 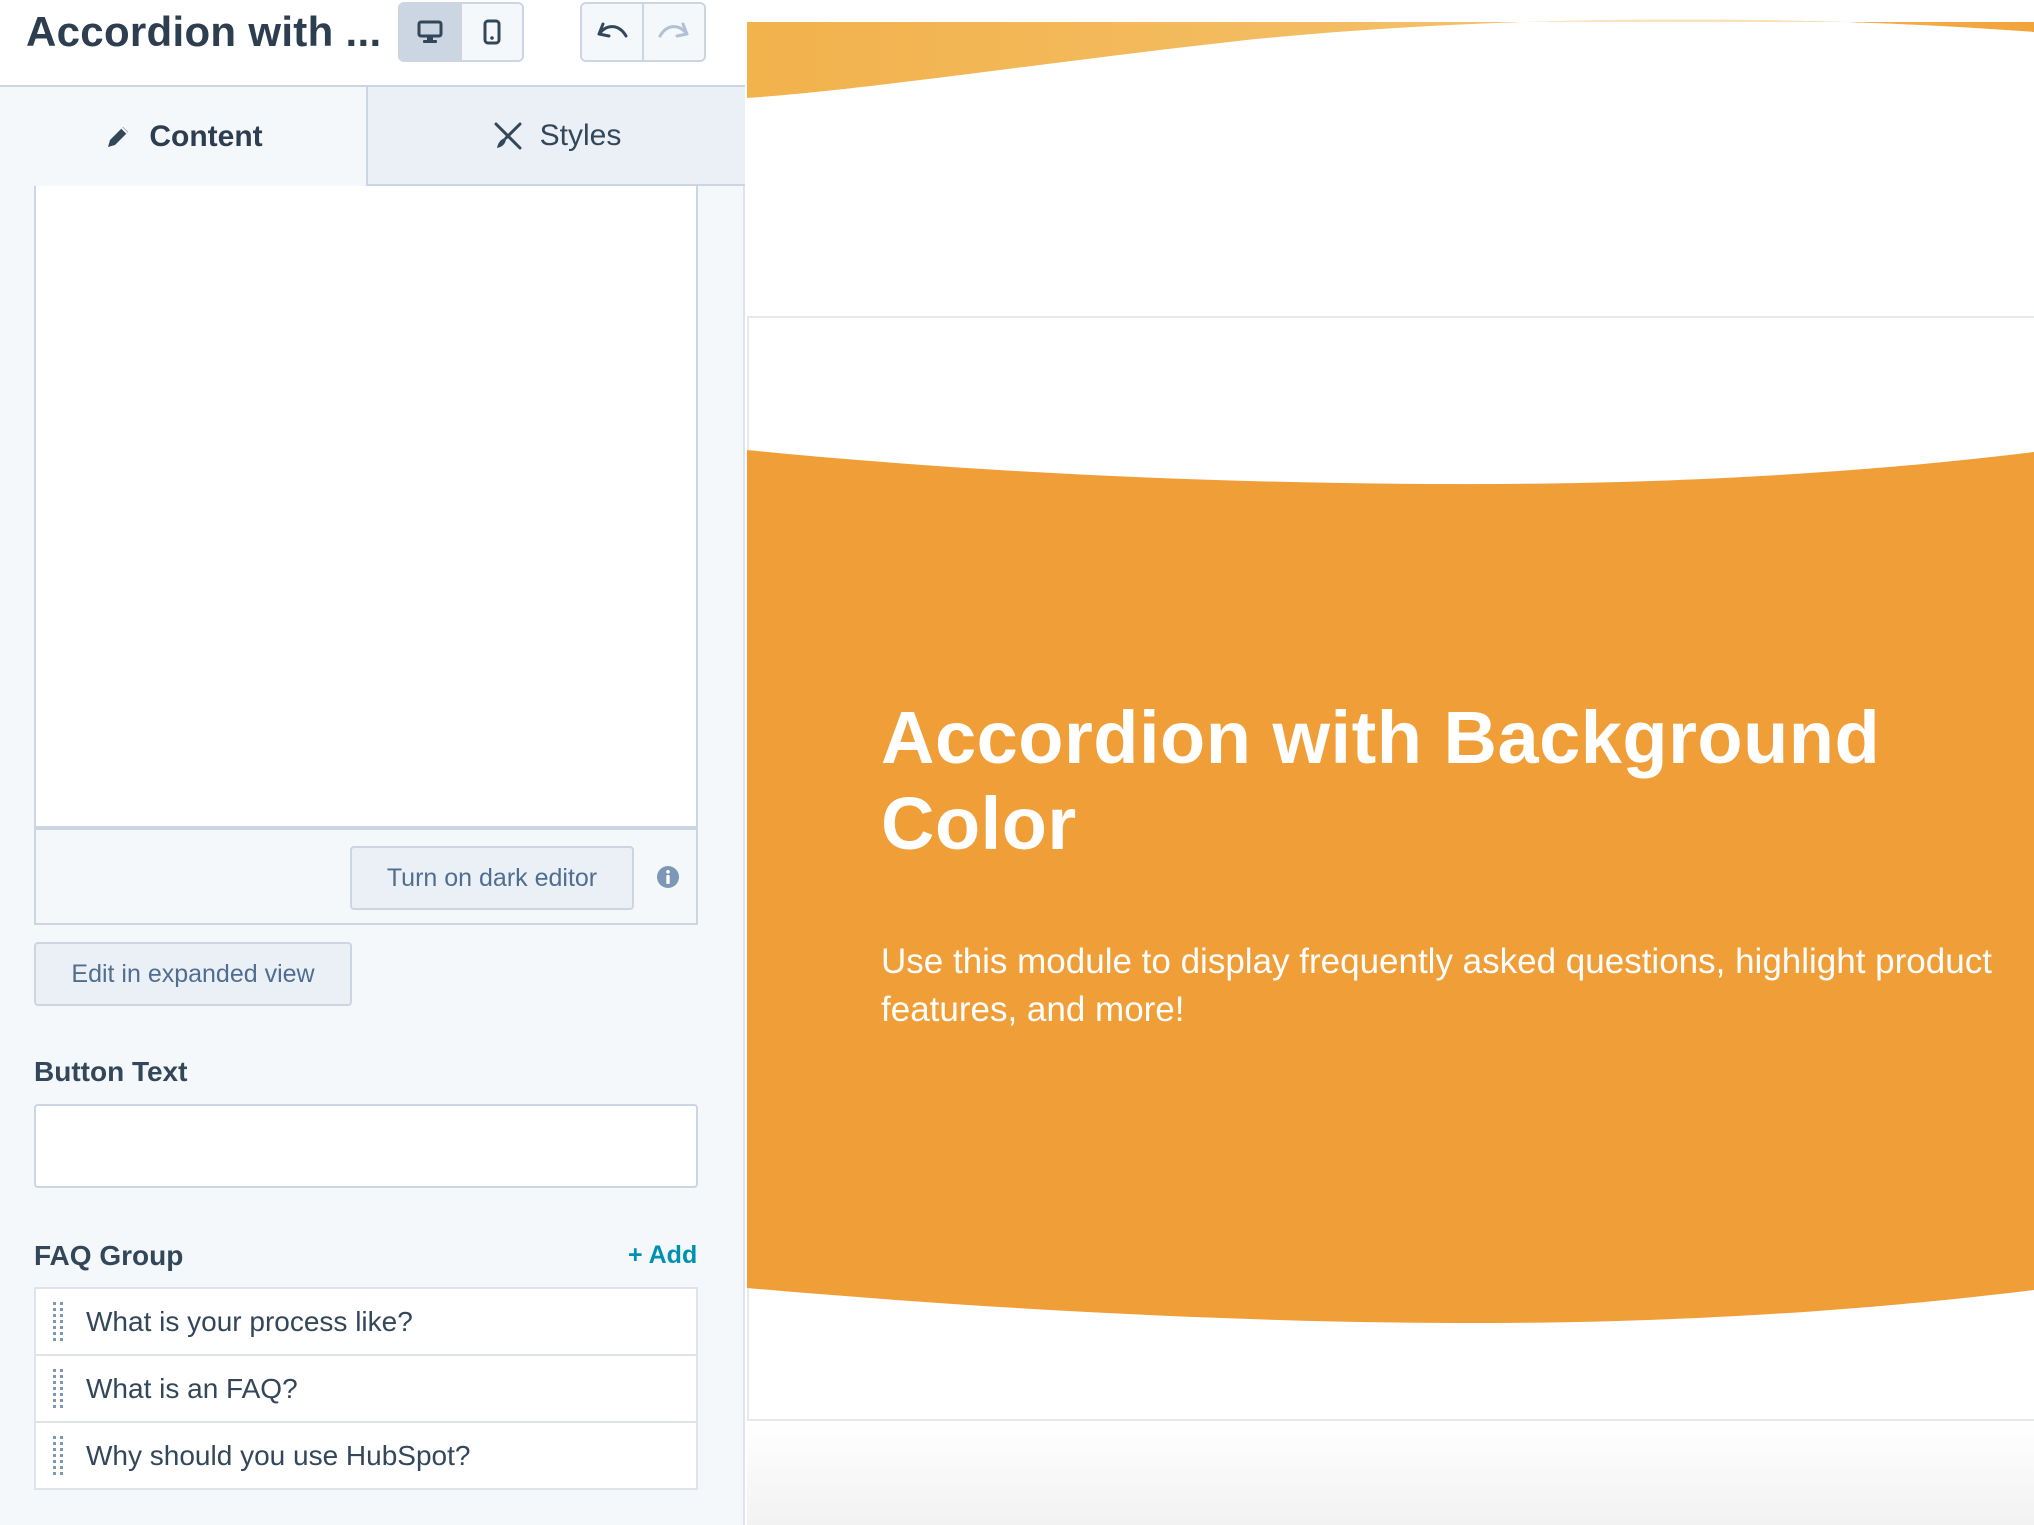 What do you see at coordinates (206, 136) in the screenshot?
I see `tab-content-label: Content` at bounding box center [206, 136].